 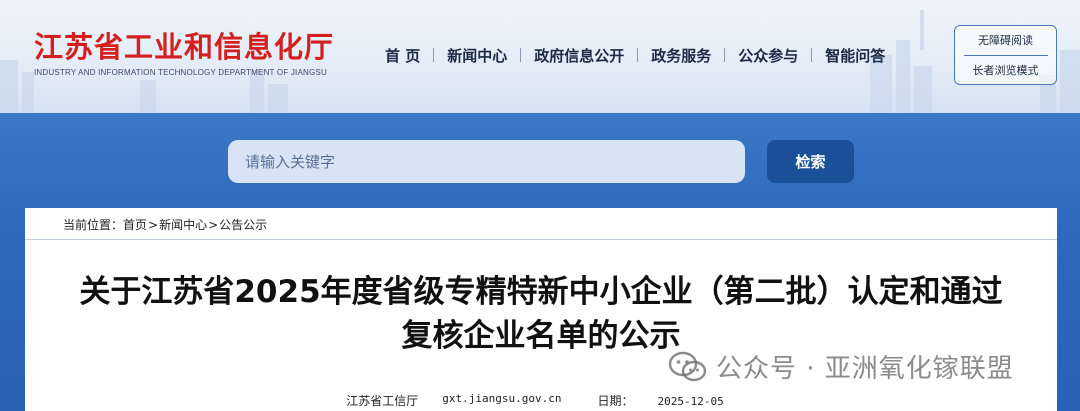 What do you see at coordinates (93, 225) in the screenshot?
I see `breadcrumb-prefix: 当前位置：` at bounding box center [93, 225].